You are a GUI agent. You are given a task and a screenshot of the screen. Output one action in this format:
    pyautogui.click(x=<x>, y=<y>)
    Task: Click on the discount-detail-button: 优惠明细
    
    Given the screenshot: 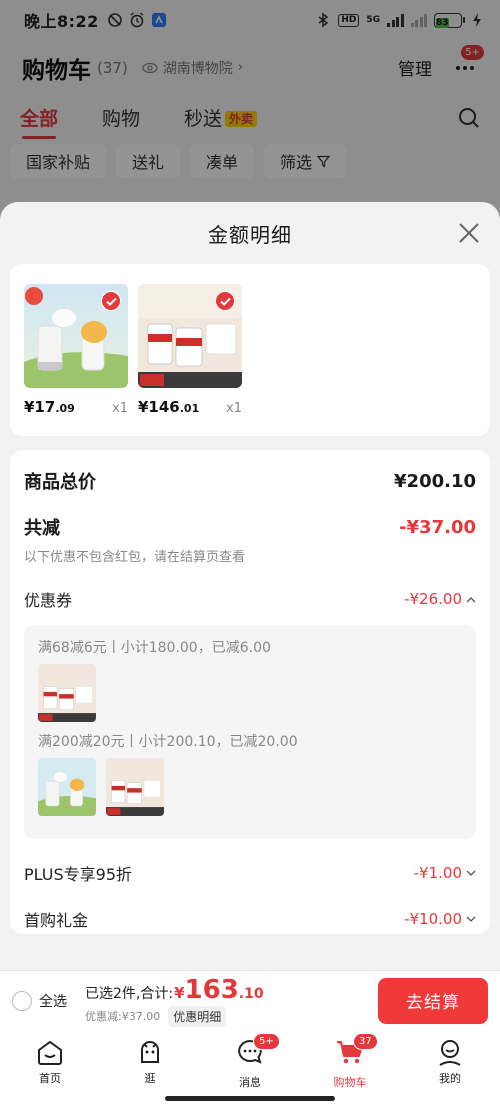 What is the action you would take?
    pyautogui.click(x=197, y=1016)
    